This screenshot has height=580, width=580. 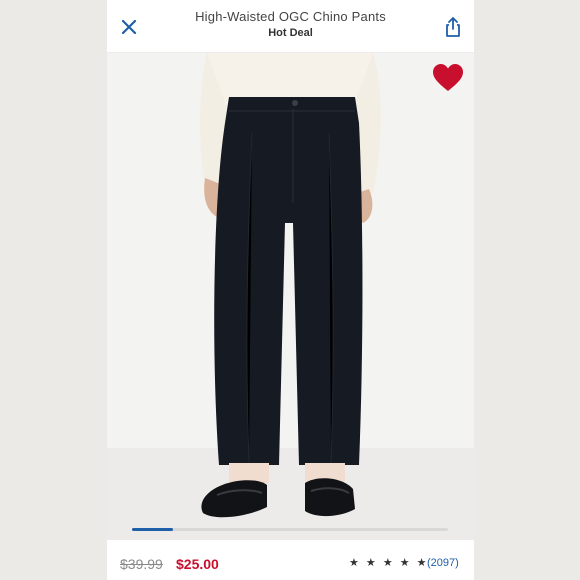 What do you see at coordinates (290, 16) in the screenshot?
I see `product-title: High-Waisted OGC Chino Pants` at bounding box center [290, 16].